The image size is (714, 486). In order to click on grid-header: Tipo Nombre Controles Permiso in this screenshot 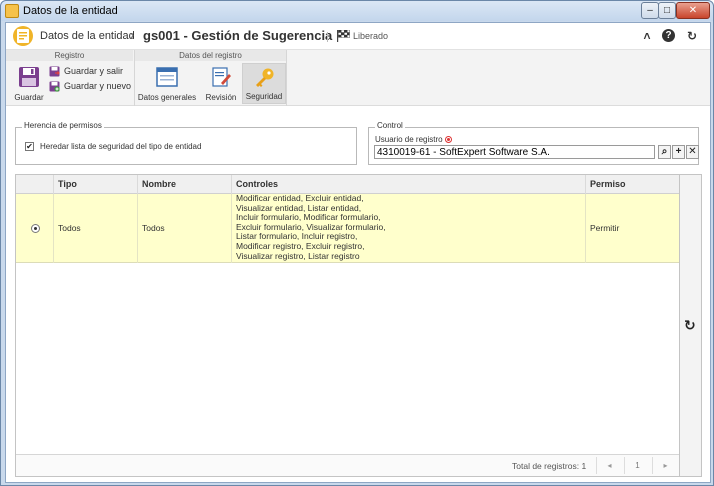, I will do `click(347, 184)`.